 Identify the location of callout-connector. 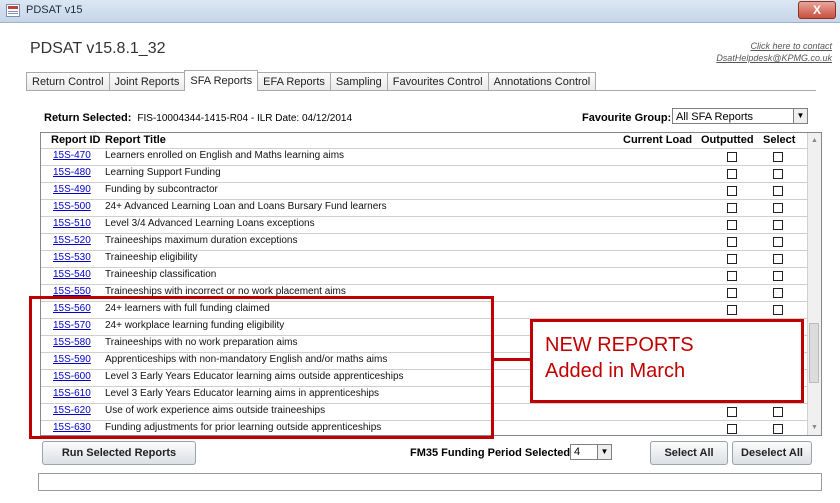
(512, 359).